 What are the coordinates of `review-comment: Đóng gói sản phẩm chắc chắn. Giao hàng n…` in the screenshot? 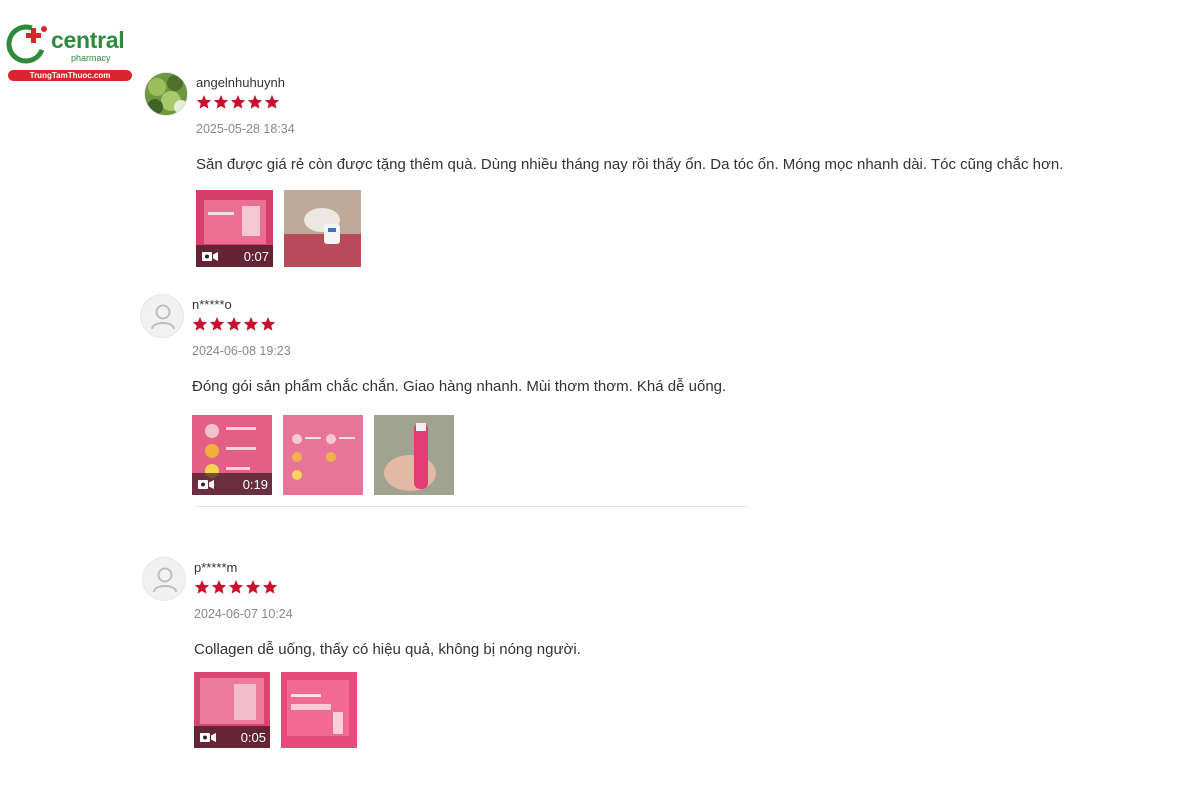 It's located at (459, 386).